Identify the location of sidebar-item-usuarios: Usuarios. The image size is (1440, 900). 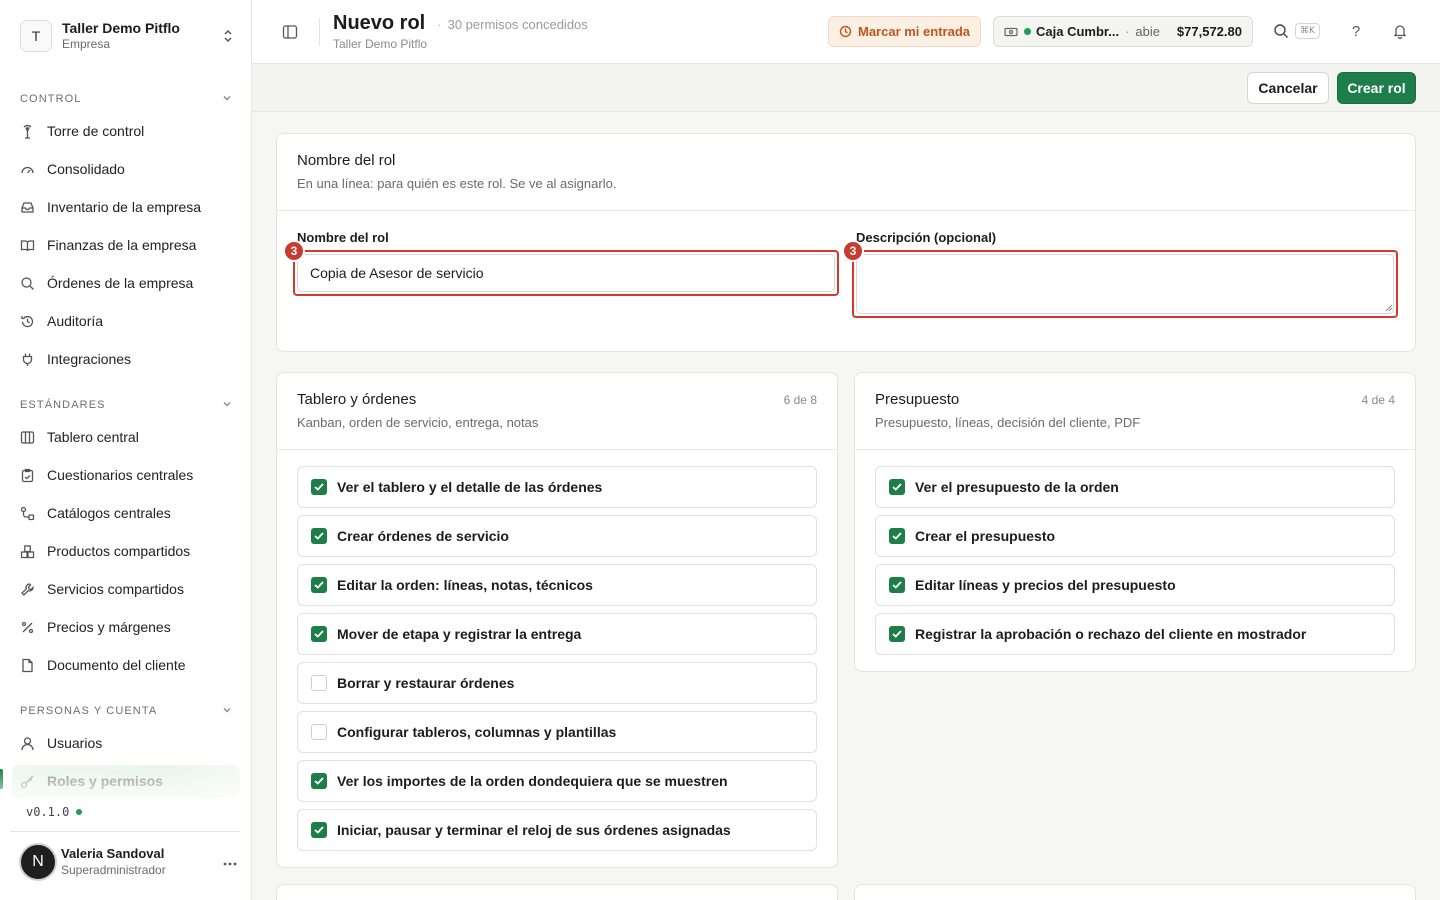
(126, 743).